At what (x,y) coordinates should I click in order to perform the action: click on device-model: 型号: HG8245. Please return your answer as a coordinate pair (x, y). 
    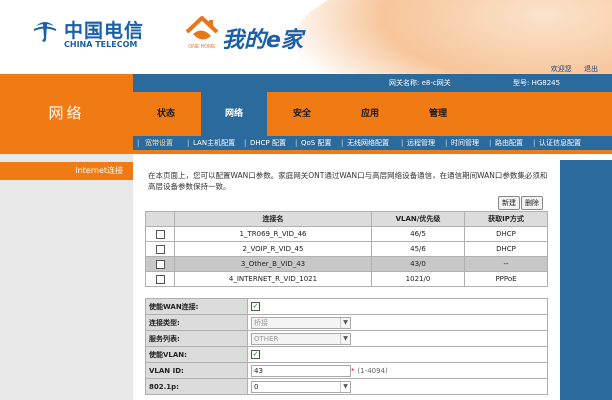
    Looking at the image, I should click on (537, 83).